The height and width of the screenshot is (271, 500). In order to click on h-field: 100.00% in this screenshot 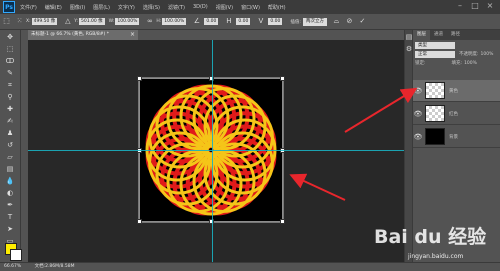, I will do `click(174, 21)`.